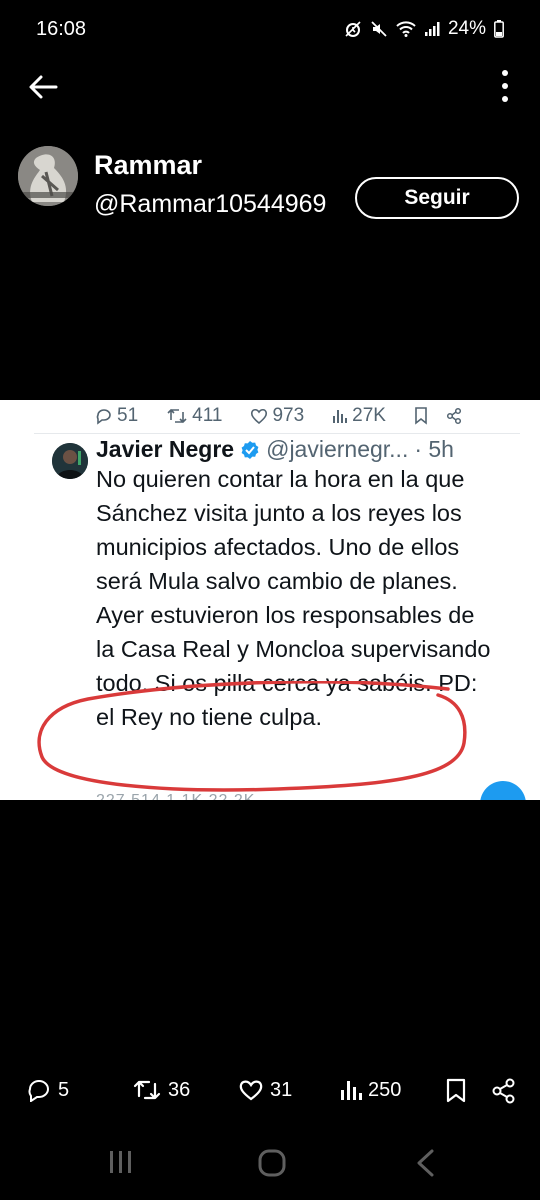  What do you see at coordinates (61, 29) in the screenshot?
I see `status-time: 16:08` at bounding box center [61, 29].